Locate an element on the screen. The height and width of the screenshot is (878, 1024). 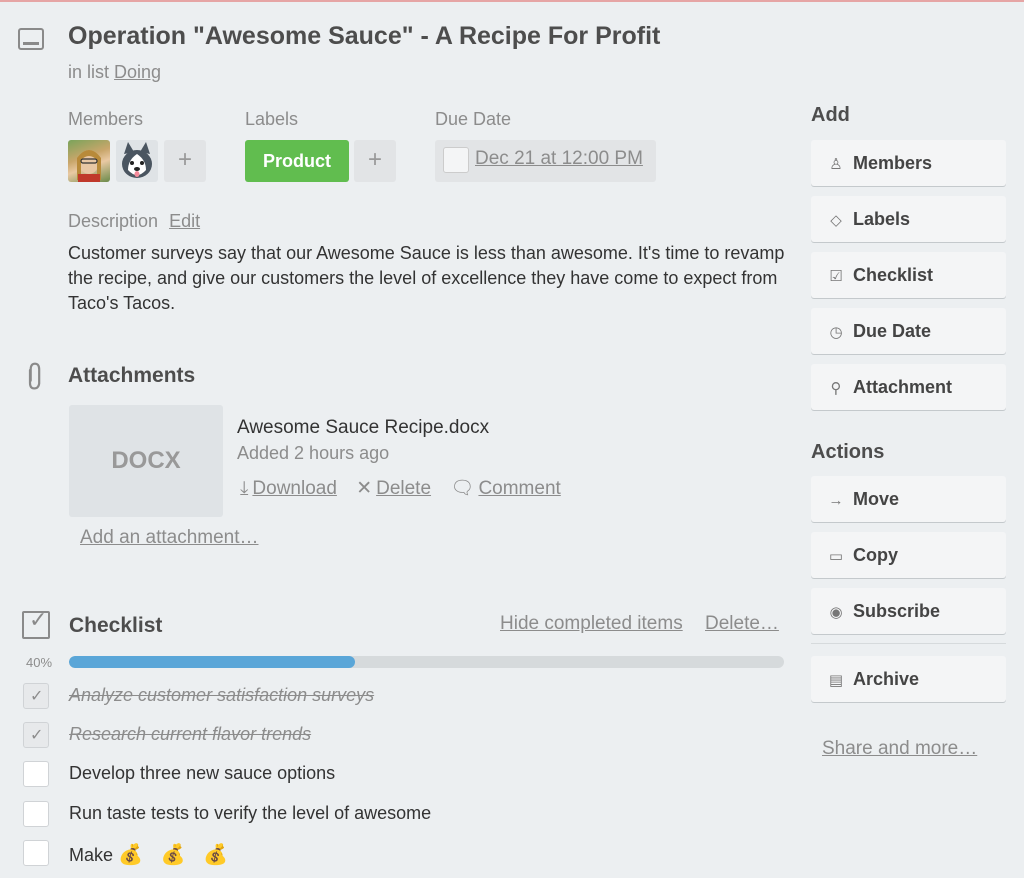
button-label: Archive is located at coordinates (886, 679).